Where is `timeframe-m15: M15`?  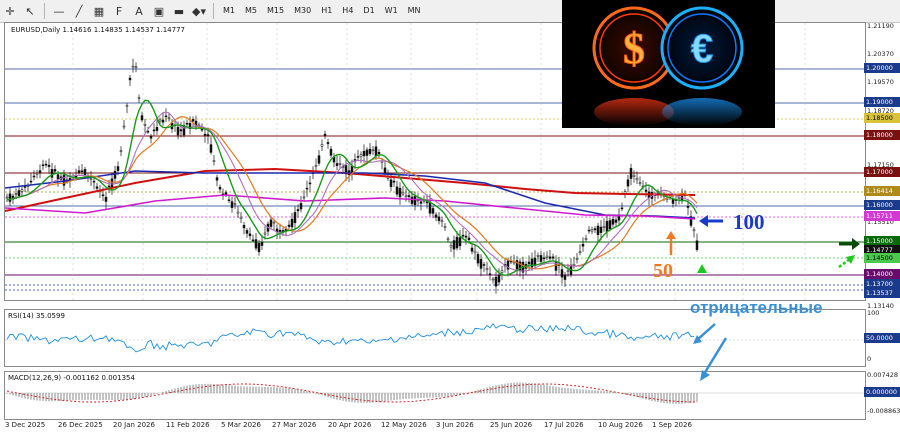
timeframe-m15: M15 is located at coordinates (275, 11).